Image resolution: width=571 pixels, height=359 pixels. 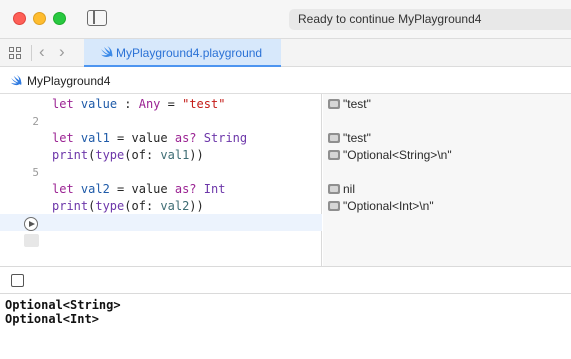 What do you see at coordinates (285, 80) in the screenshot?
I see `breadcrumb: MyPlayground4` at bounding box center [285, 80].